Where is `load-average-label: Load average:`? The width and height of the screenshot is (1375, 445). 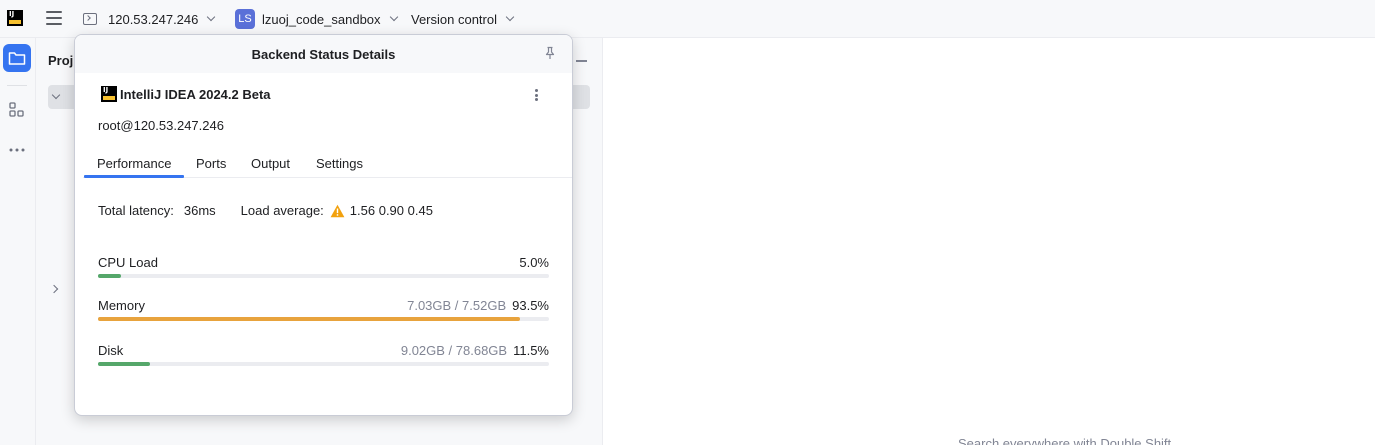
load-average-label: Load average: is located at coordinates (282, 210).